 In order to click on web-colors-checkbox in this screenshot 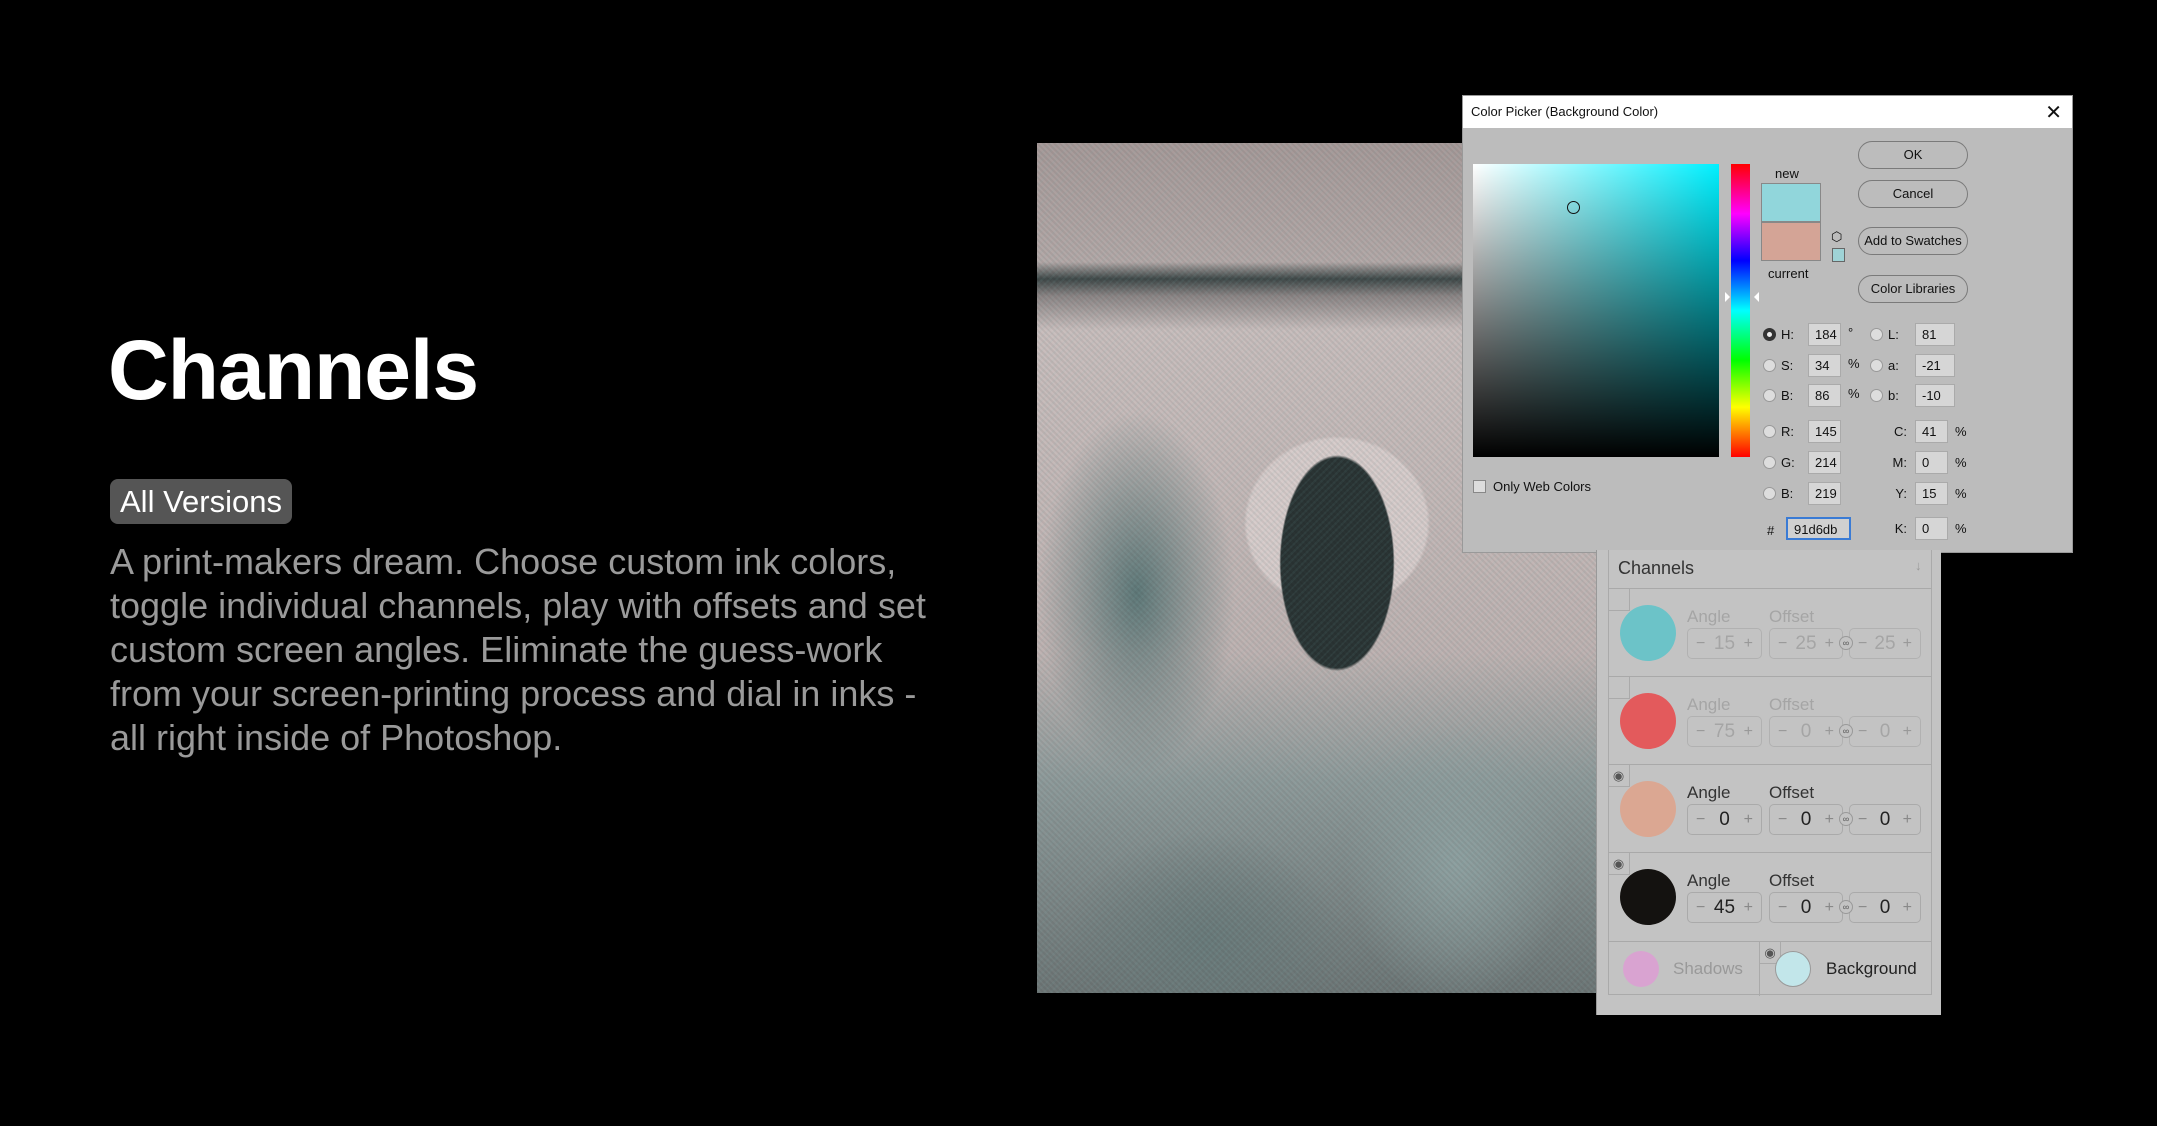, I will do `click(1479, 486)`.